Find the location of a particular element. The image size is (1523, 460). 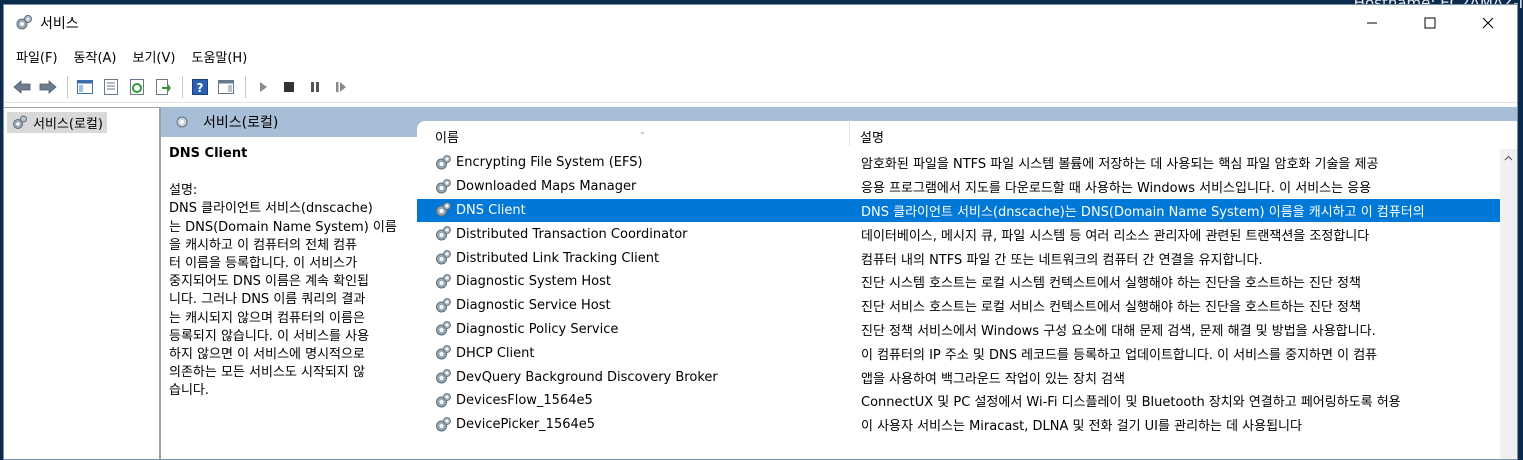

export-icon is located at coordinates (163, 86).